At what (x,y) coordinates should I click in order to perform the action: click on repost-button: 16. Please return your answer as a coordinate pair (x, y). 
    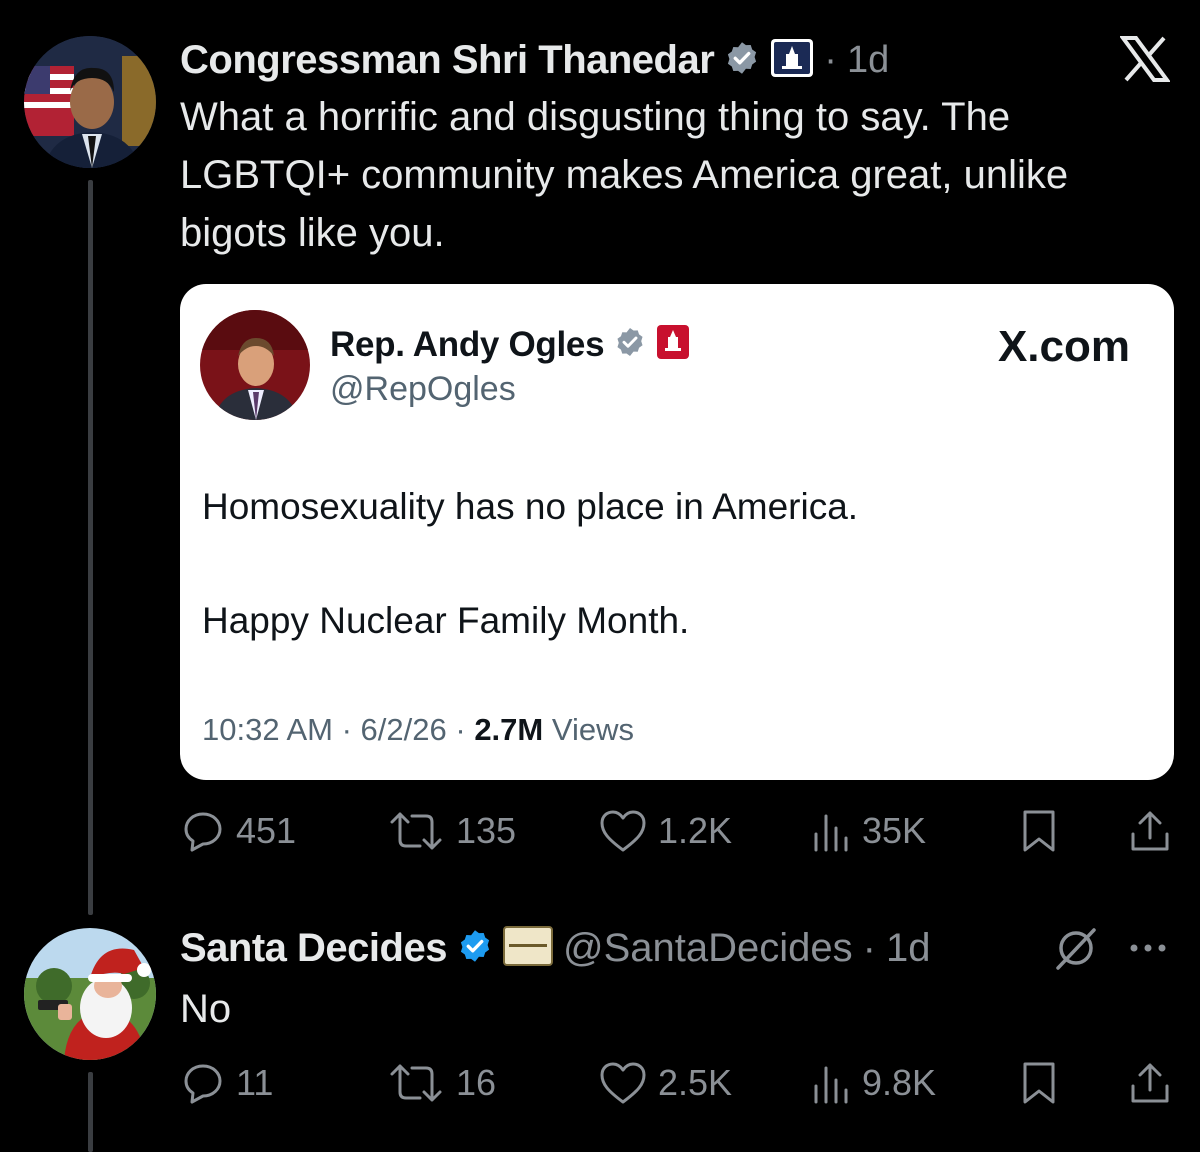
    Looking at the image, I should click on (441, 1083).